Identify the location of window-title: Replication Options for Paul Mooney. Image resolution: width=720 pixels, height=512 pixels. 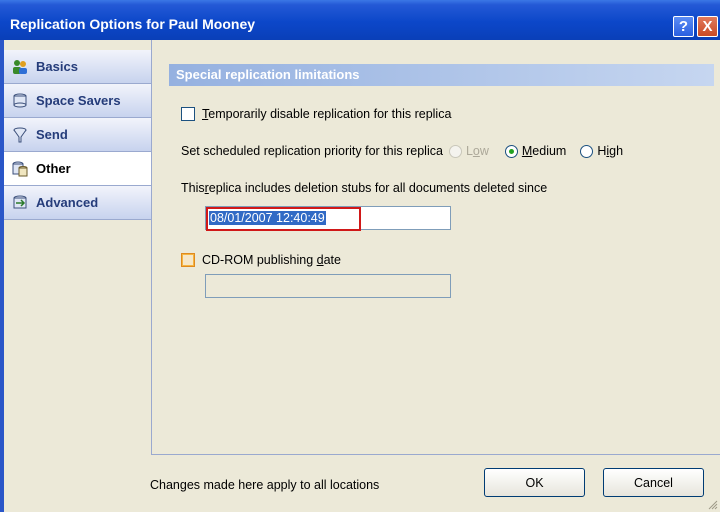
(133, 24).